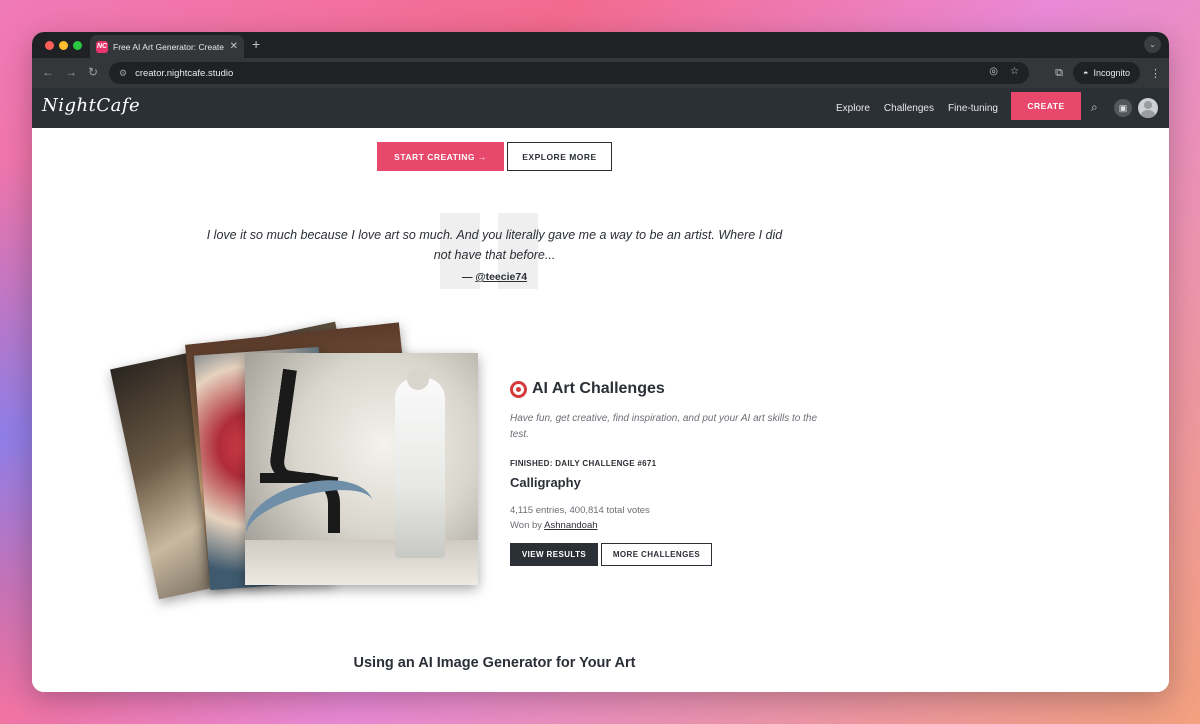  I want to click on forward-icon: →, so click(71, 72).